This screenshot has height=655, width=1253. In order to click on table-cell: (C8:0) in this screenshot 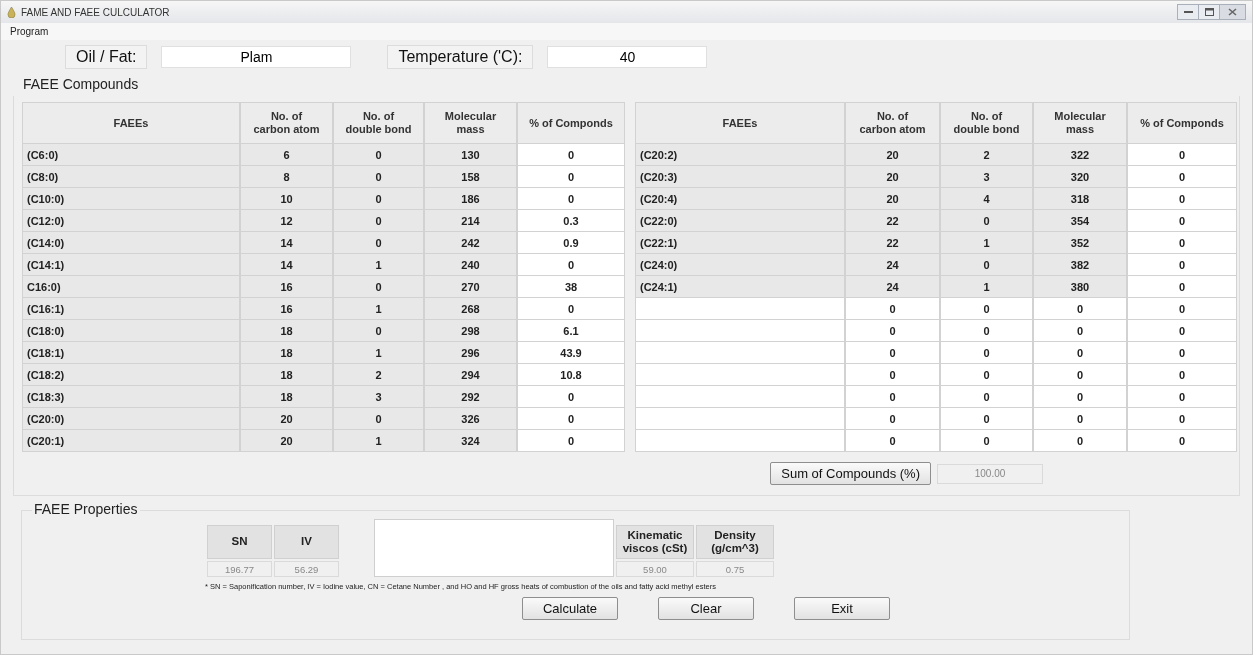, I will do `click(131, 177)`.